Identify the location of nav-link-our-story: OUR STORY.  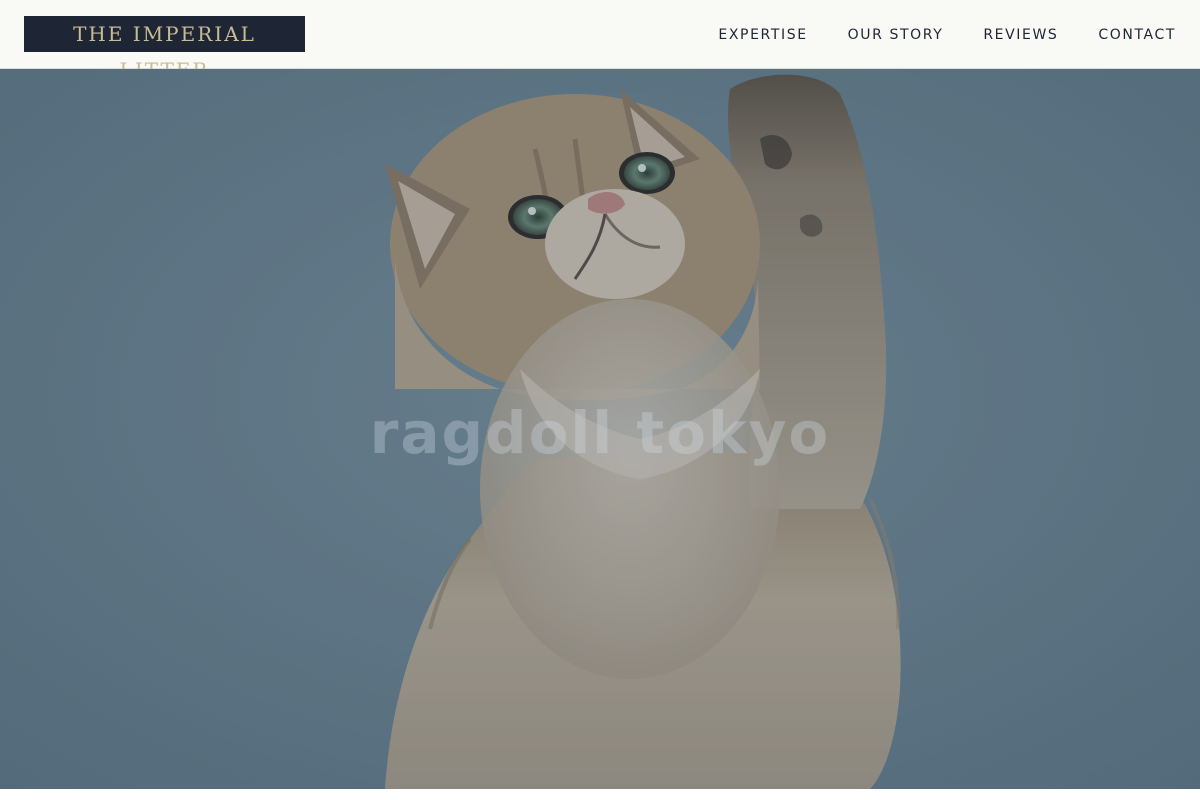
(896, 35).